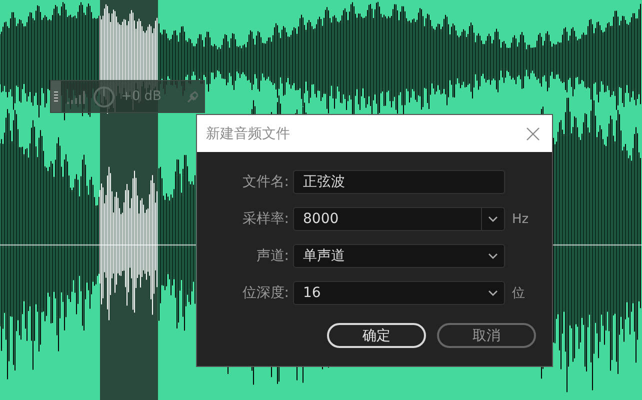 Image resolution: width=642 pixels, height=400 pixels. I want to click on field-label: 文件名:, so click(265, 182).